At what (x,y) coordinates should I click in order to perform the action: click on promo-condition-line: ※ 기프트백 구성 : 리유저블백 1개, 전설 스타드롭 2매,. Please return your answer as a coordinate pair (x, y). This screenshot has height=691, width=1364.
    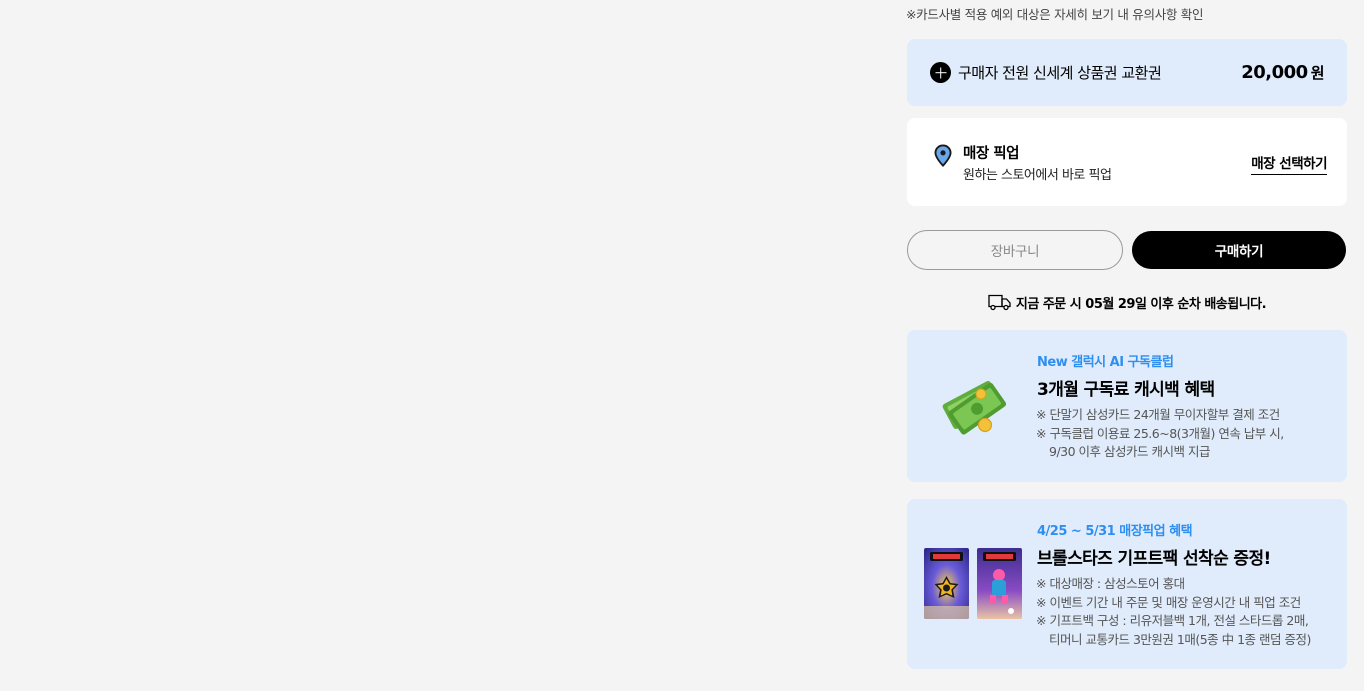
    Looking at the image, I should click on (1172, 620).